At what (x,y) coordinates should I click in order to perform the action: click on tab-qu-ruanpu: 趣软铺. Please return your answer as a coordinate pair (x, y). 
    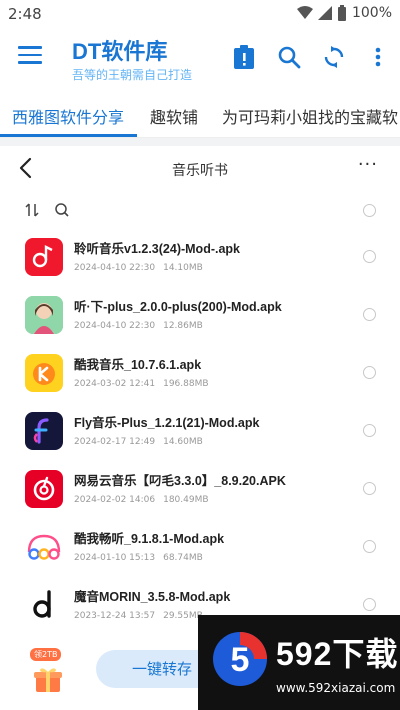
    Looking at the image, I should click on (174, 116).